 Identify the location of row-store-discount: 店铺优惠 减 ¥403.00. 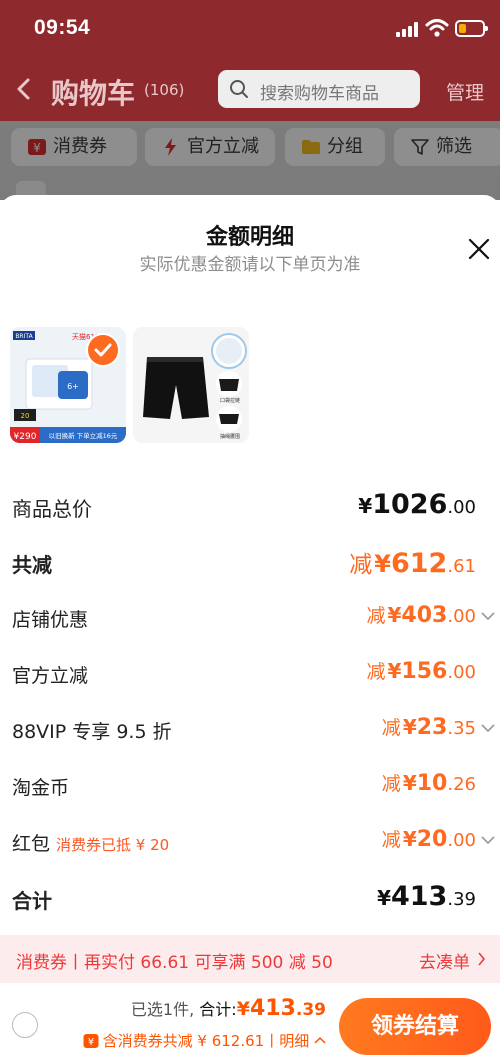
(250, 619).